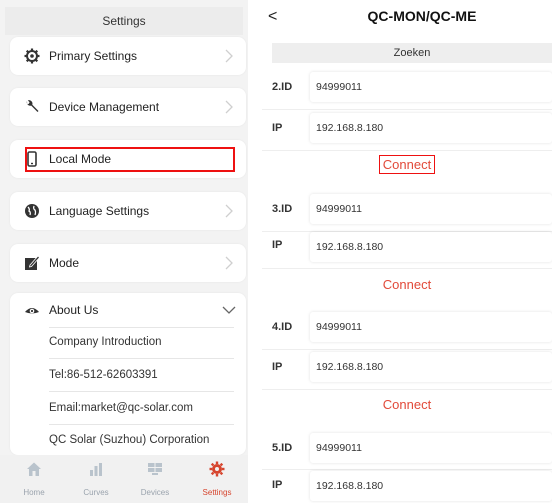 This screenshot has height=503, width=552. I want to click on about-us-header: About Us, so click(128, 310).